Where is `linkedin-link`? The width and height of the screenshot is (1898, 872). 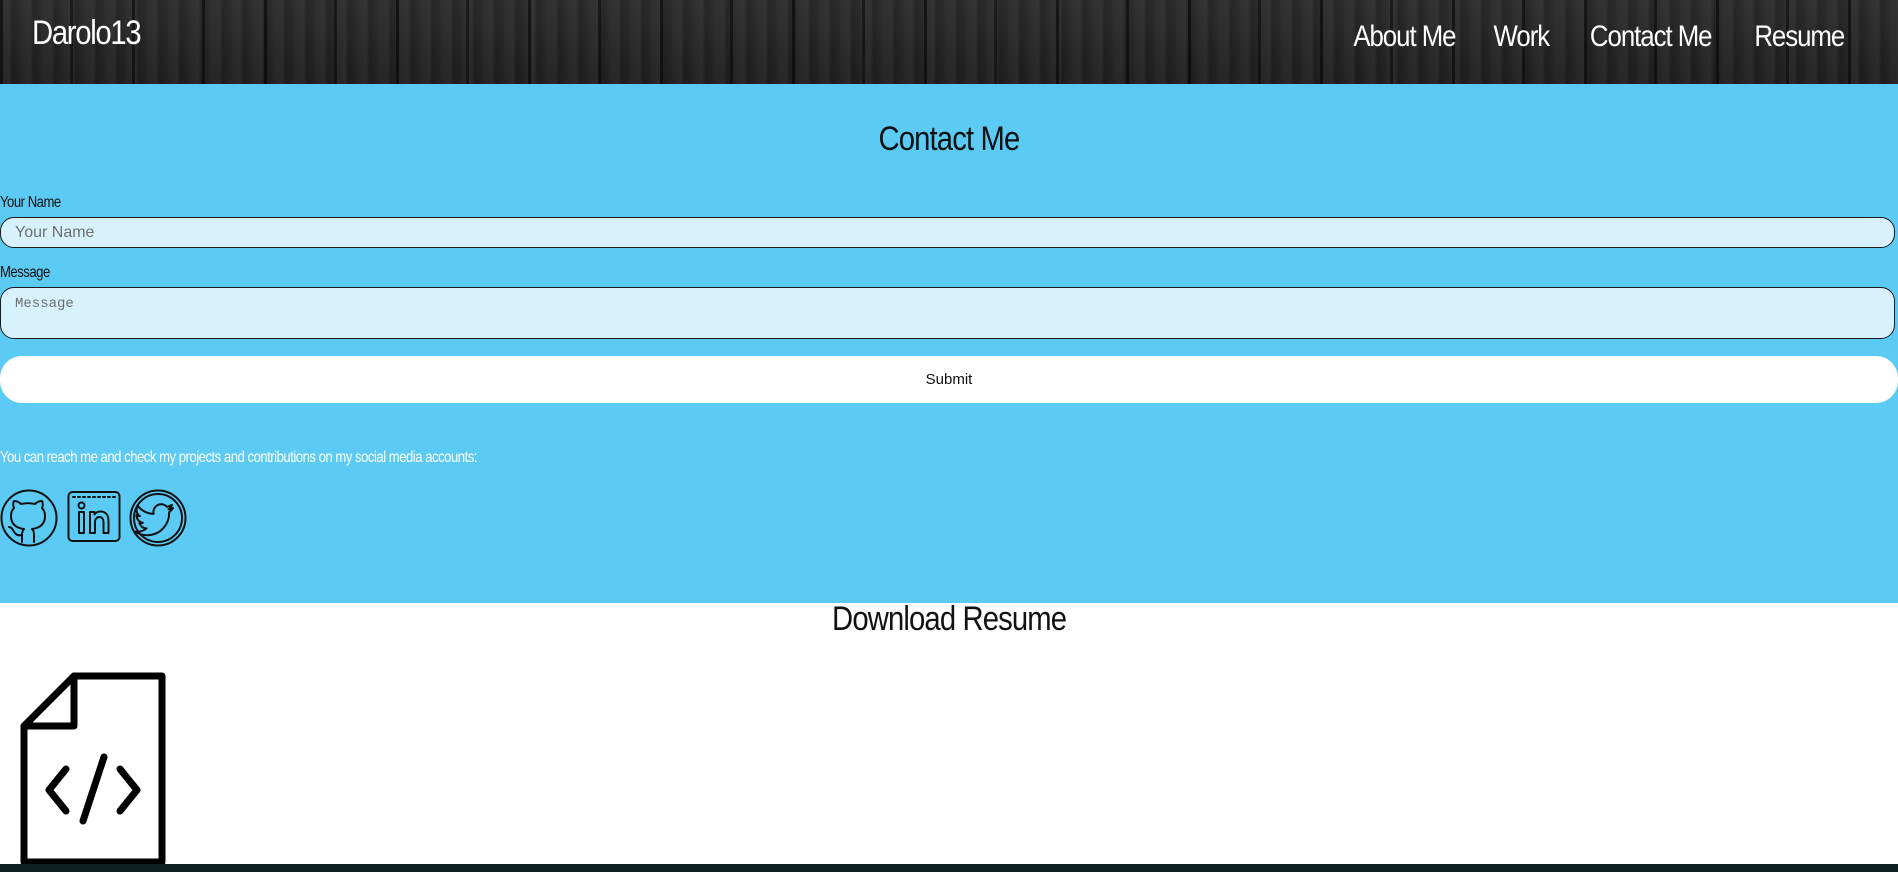 linkedin-link is located at coordinates (94, 516).